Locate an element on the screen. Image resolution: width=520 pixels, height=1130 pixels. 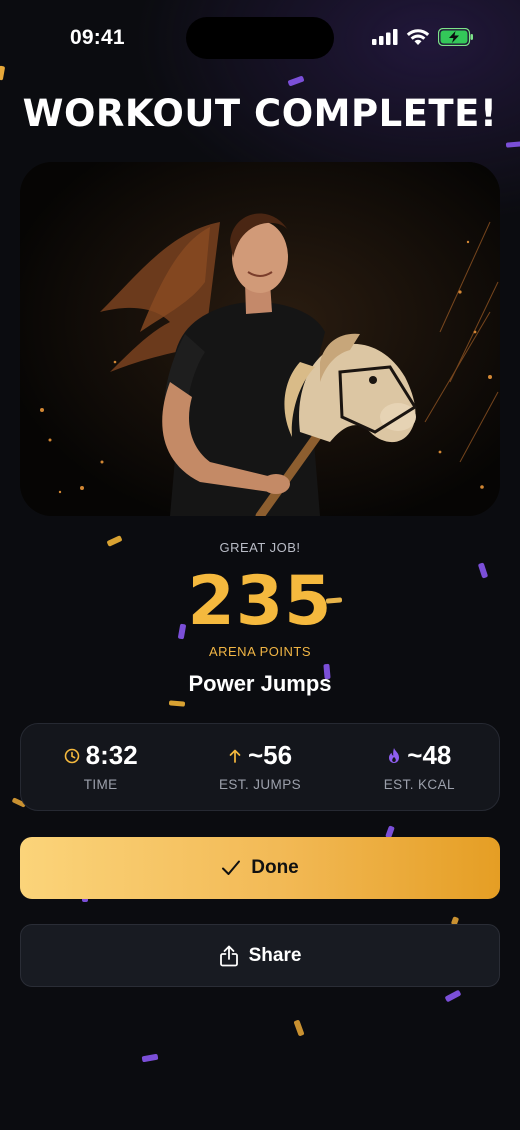
arena-points-label: ARENA POINTS is located at coordinates (260, 651).